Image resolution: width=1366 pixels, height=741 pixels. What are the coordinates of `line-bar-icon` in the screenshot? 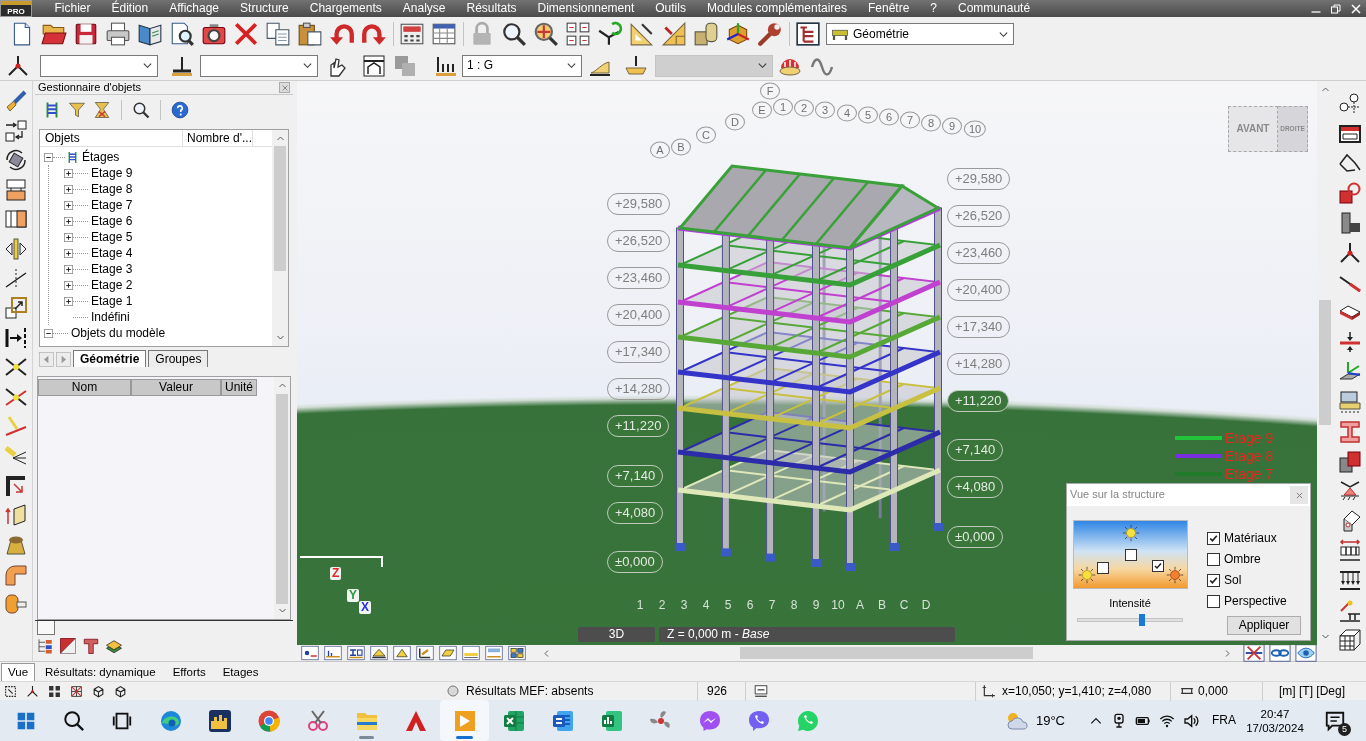 It's located at (471, 653).